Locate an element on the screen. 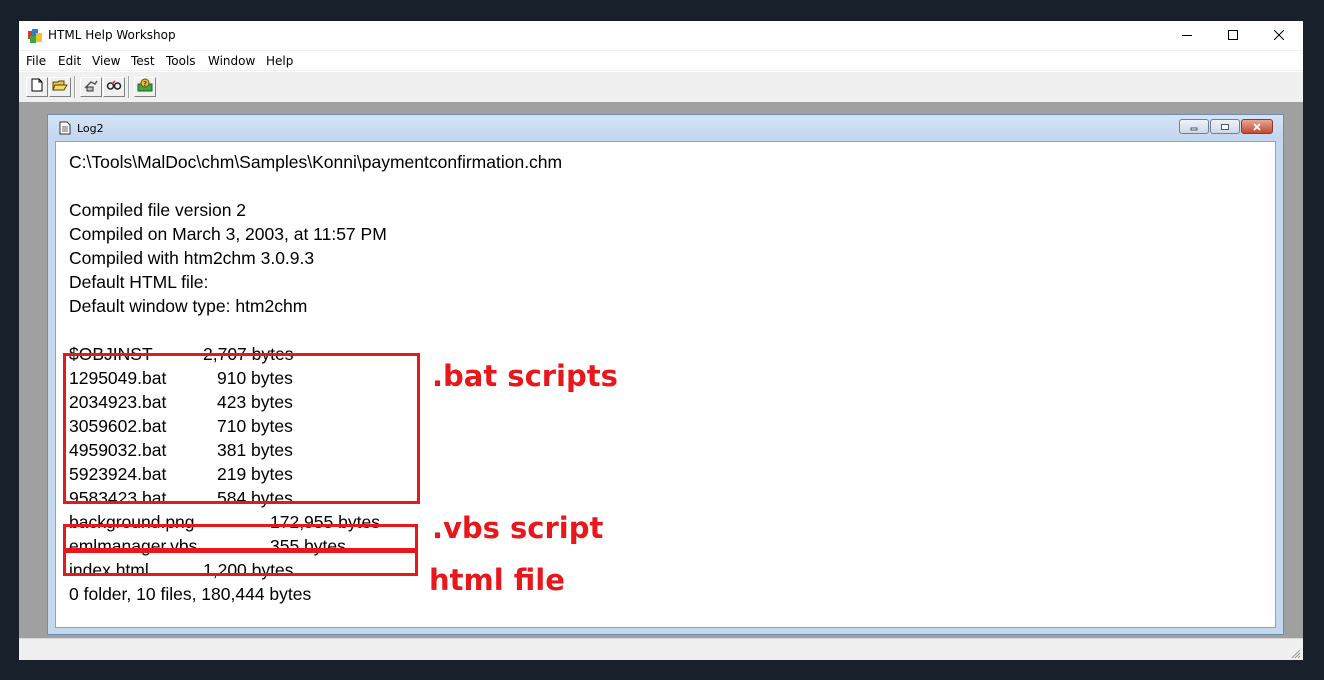 Image resolution: width=1324 pixels, height=680 pixels. log-default-html: Default HTML file: is located at coordinates (139, 282).